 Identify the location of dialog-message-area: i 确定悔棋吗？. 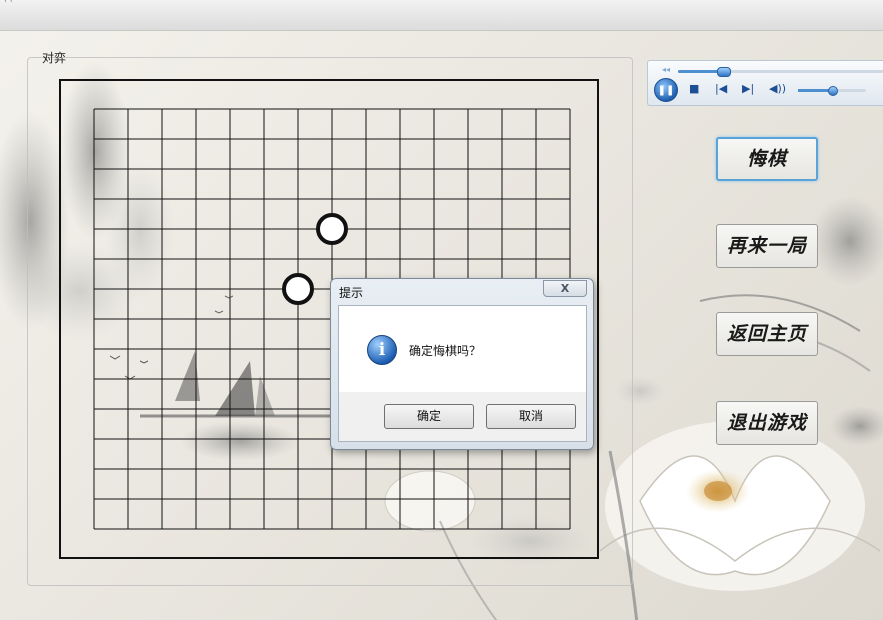
(462, 349).